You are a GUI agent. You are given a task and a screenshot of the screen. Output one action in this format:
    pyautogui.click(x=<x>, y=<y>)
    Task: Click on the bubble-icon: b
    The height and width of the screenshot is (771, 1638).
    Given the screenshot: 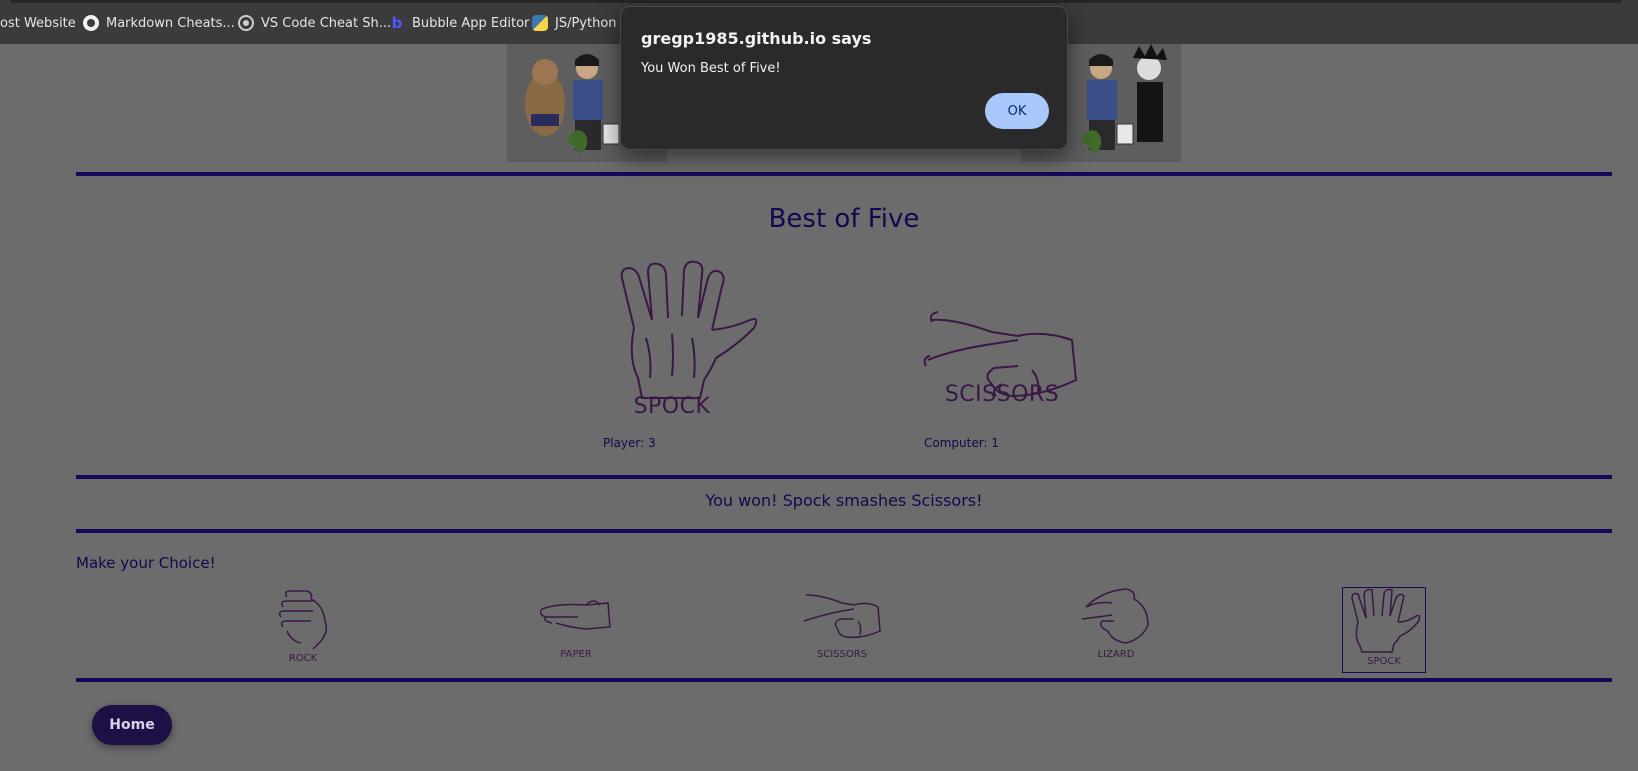 What is the action you would take?
    pyautogui.click(x=397, y=23)
    